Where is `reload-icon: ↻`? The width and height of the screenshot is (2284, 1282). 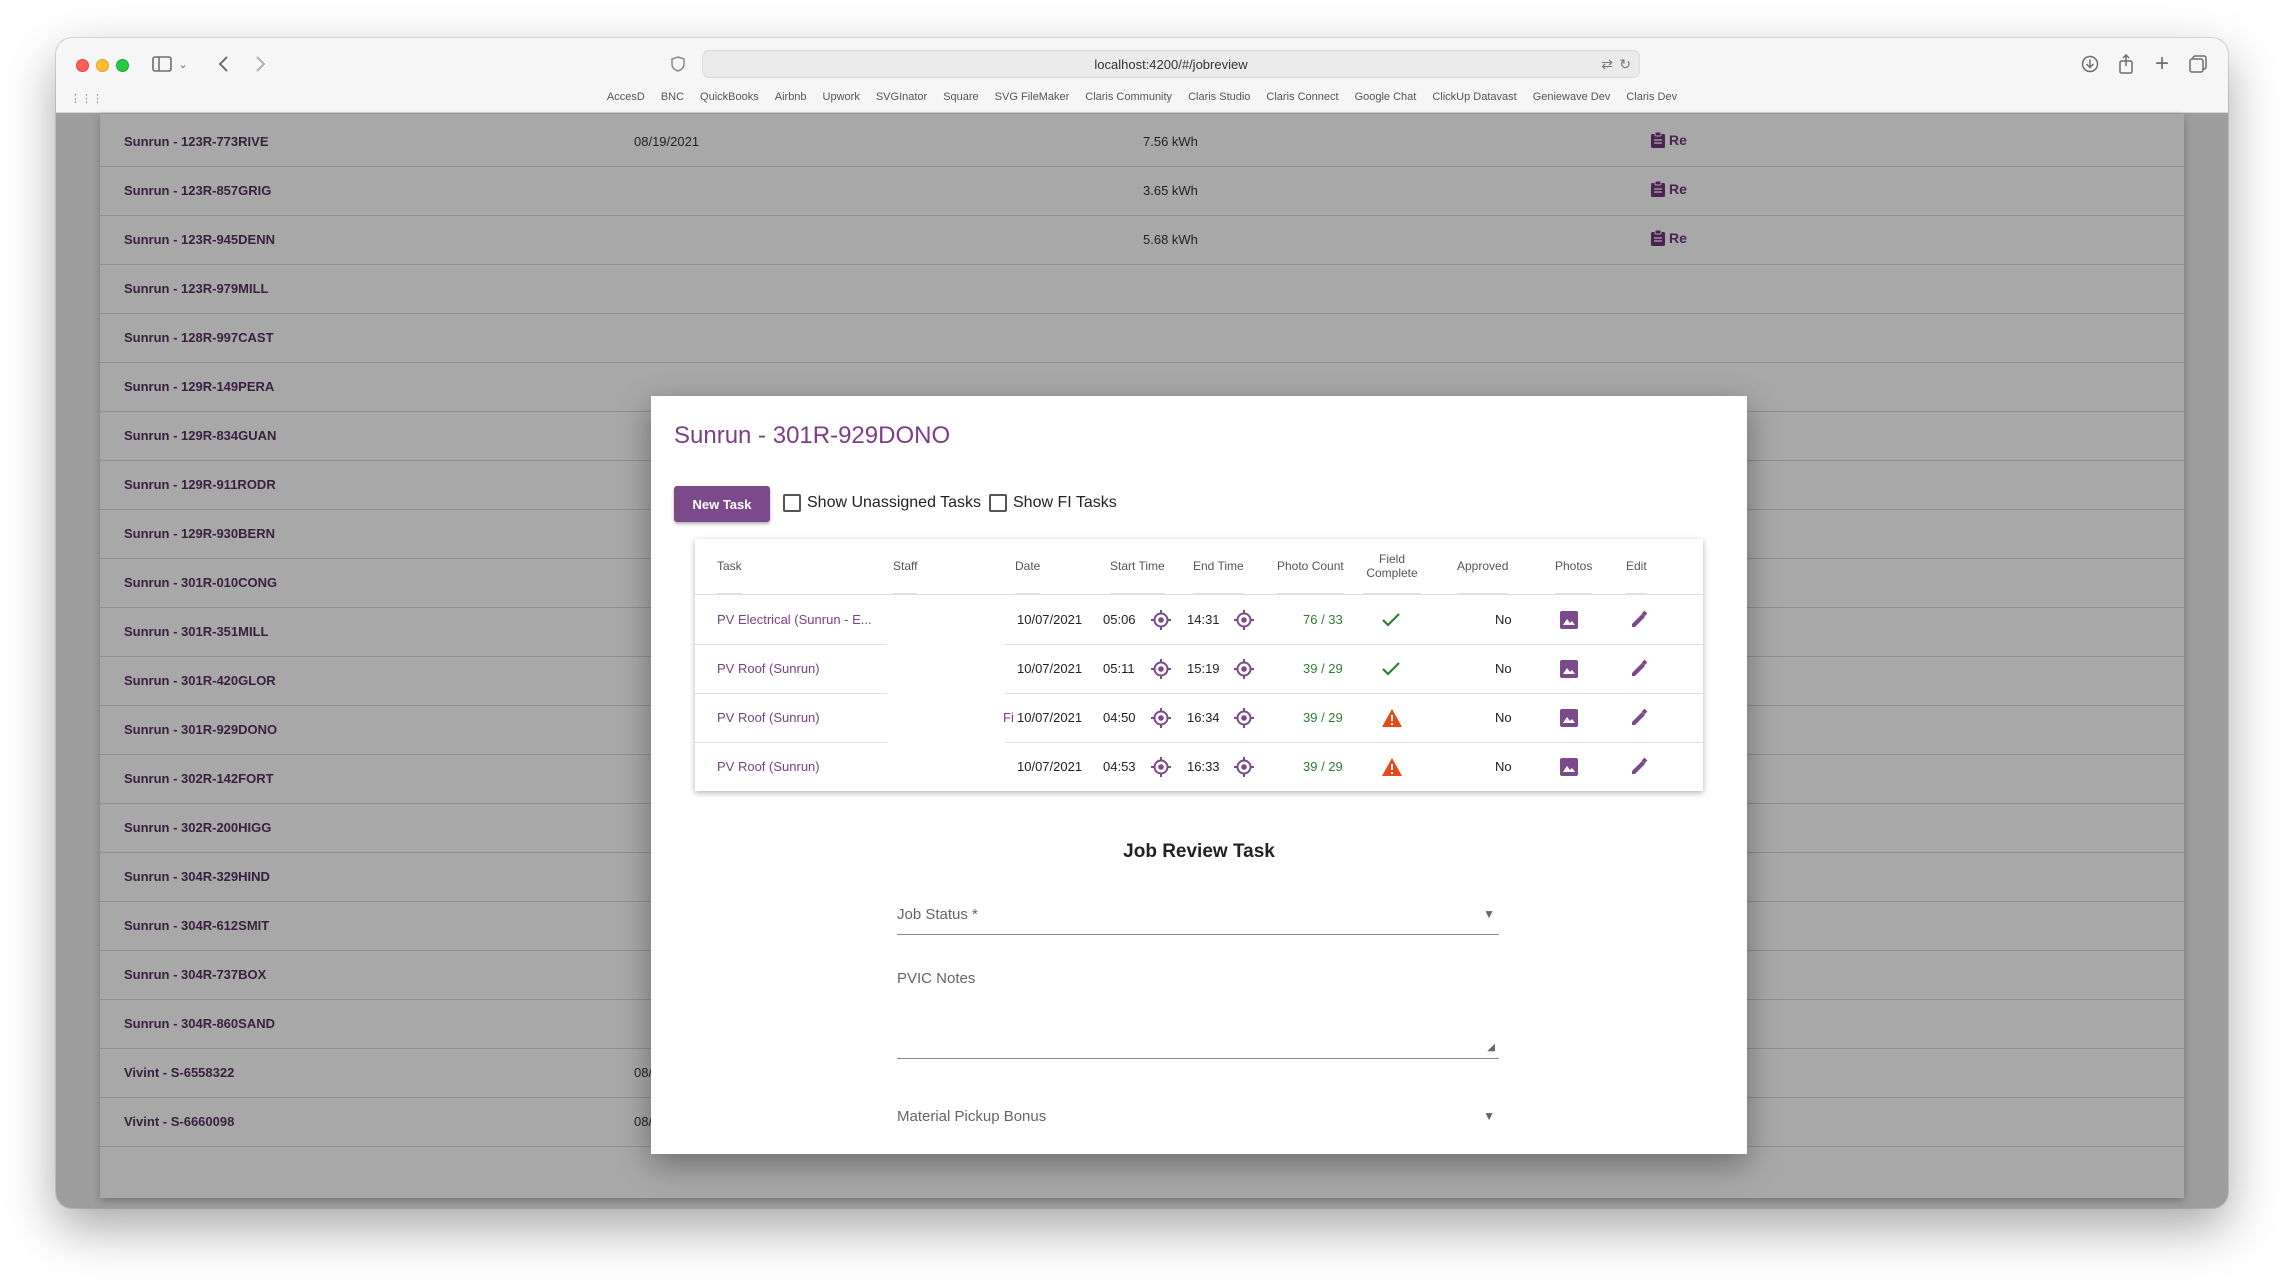 reload-icon: ↻ is located at coordinates (1625, 64).